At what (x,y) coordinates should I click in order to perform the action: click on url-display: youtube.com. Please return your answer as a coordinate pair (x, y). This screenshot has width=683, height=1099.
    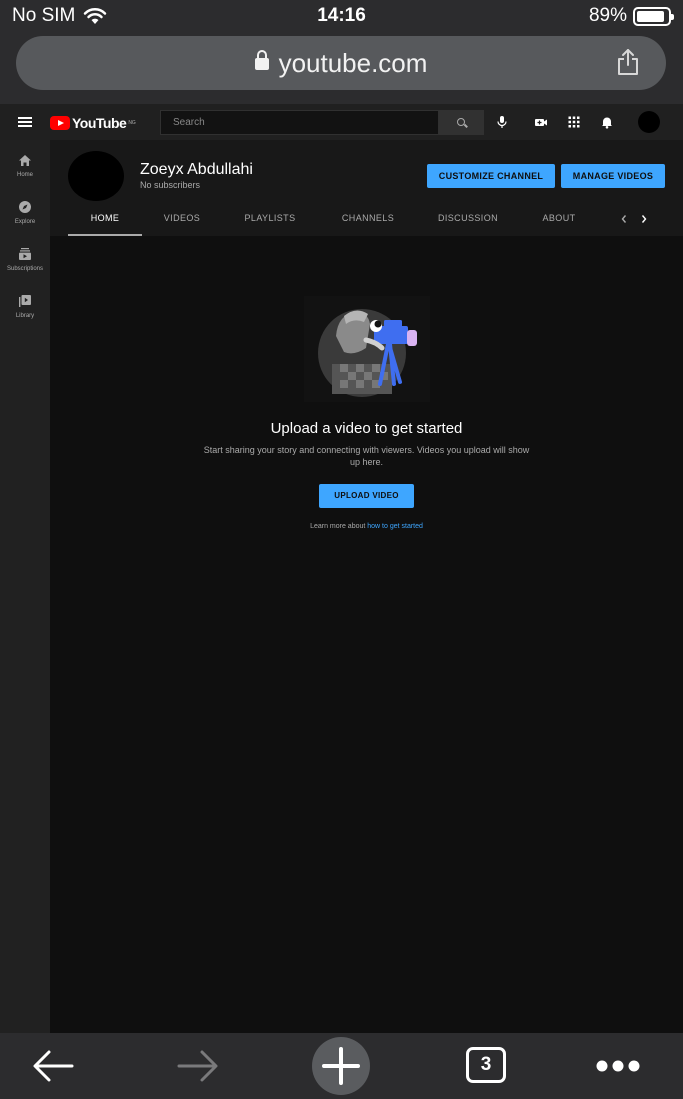
    Looking at the image, I should click on (341, 63).